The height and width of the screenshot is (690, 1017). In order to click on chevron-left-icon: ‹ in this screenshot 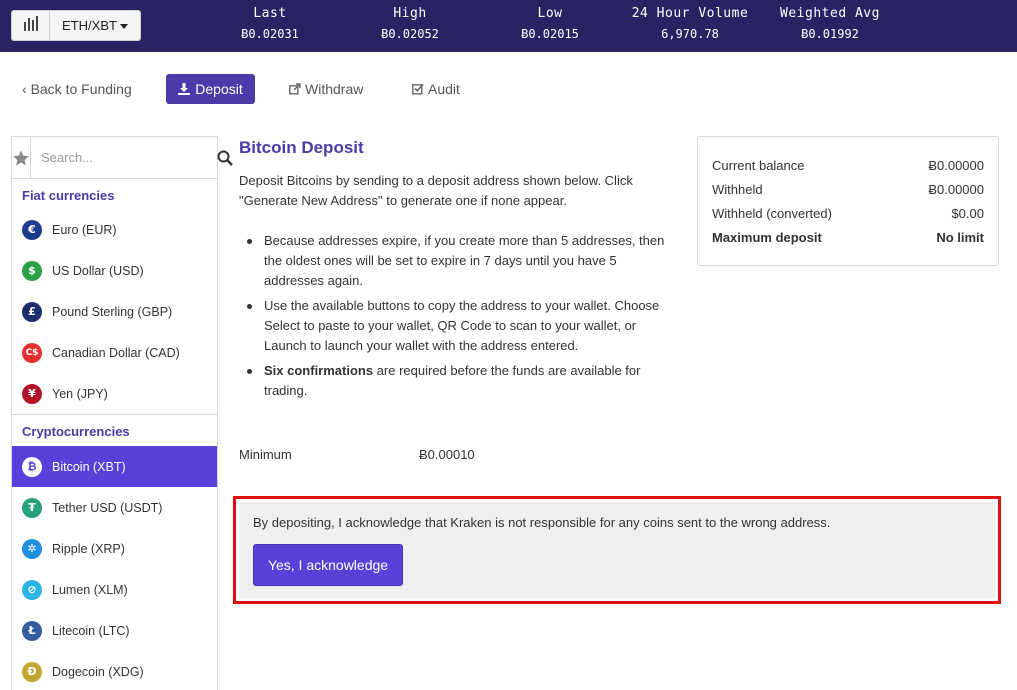, I will do `click(26, 89)`.